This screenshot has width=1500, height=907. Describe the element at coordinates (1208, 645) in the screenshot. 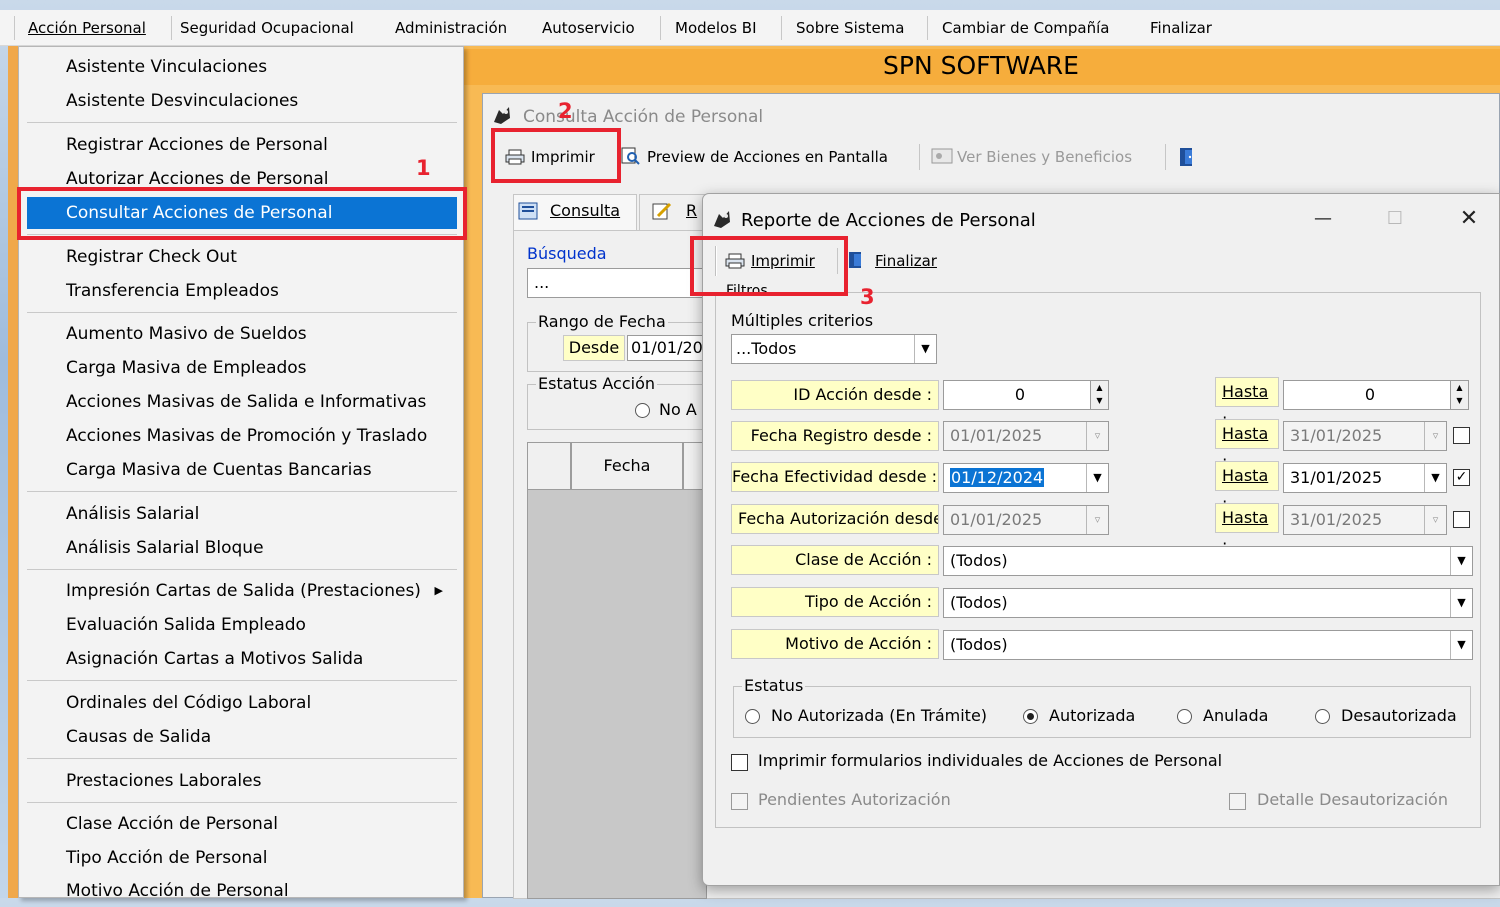

I see `motivo-accion-select: (Todos) ▼` at that location.